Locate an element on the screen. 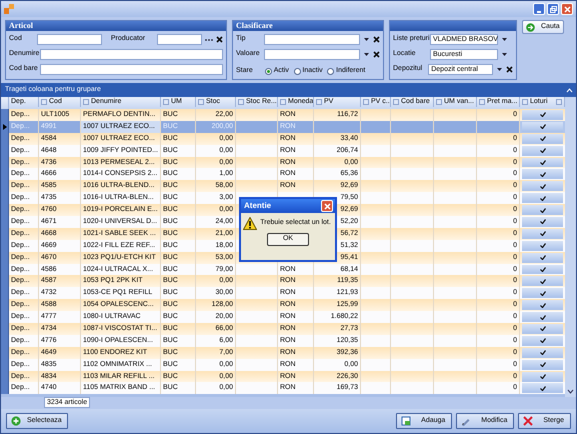 Image resolution: width=577 pixels, height=434 pixels. group-title: Articol is located at coordinates (116, 26).